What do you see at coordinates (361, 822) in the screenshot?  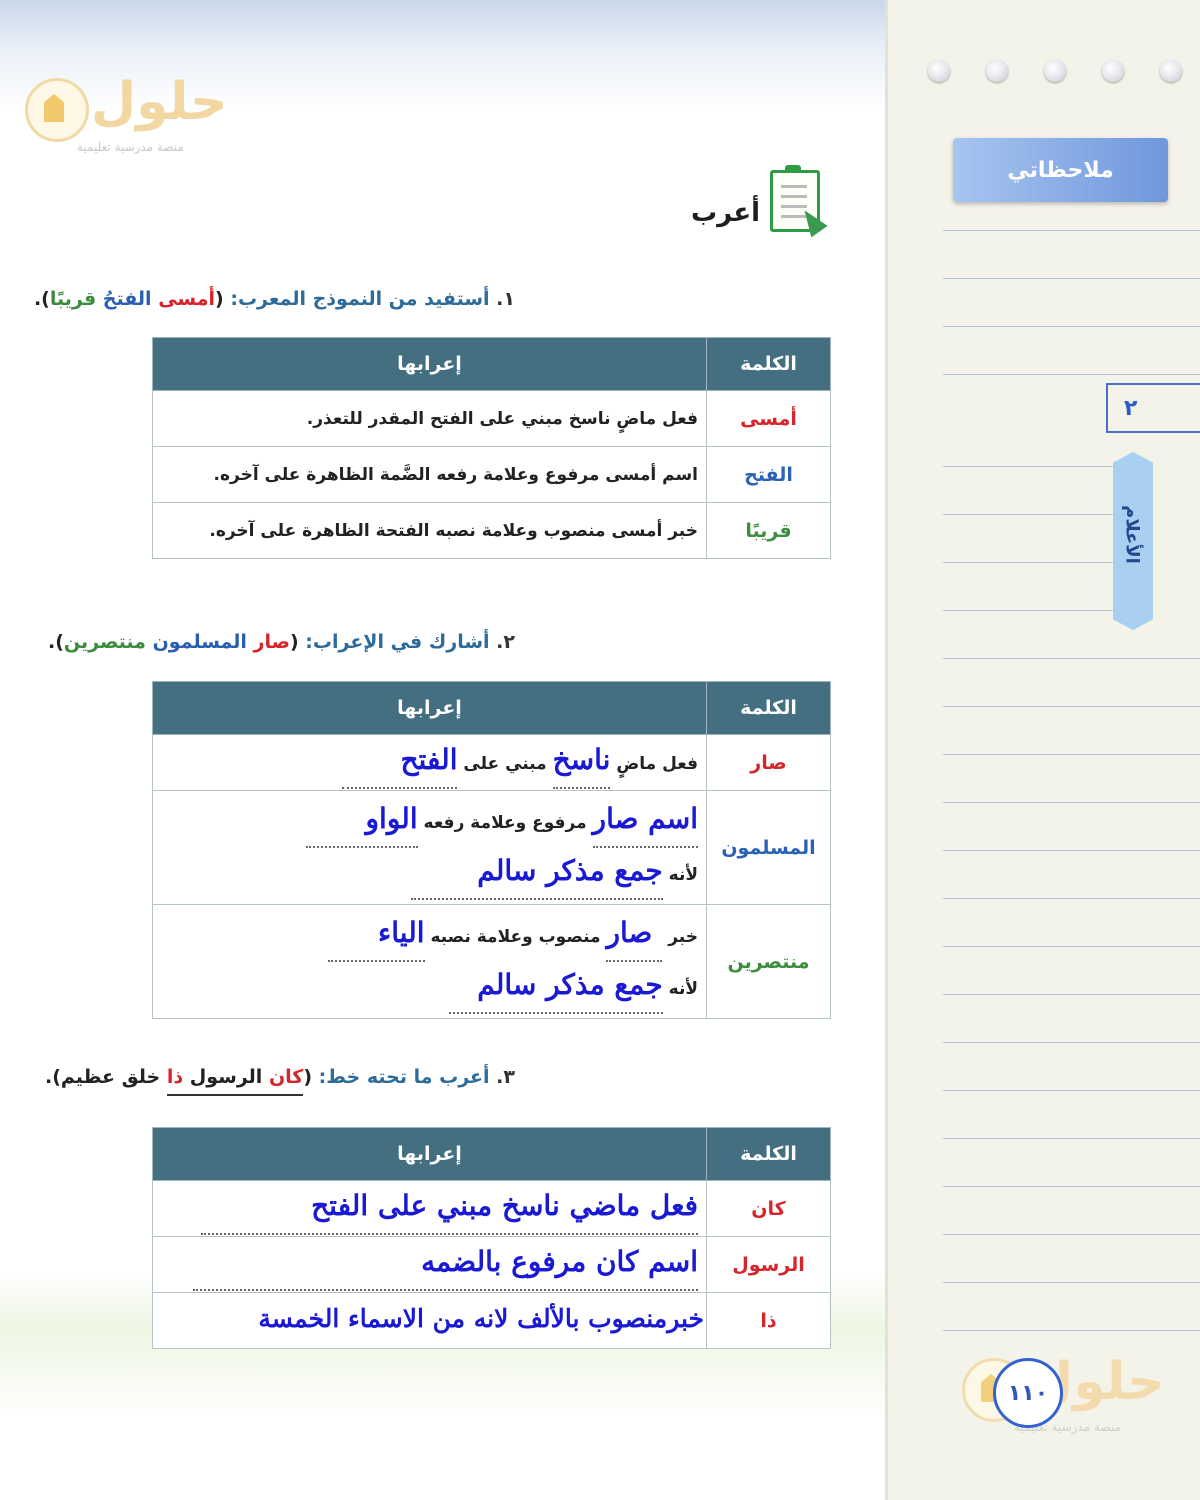 I see `answer-blank: الواو` at bounding box center [361, 822].